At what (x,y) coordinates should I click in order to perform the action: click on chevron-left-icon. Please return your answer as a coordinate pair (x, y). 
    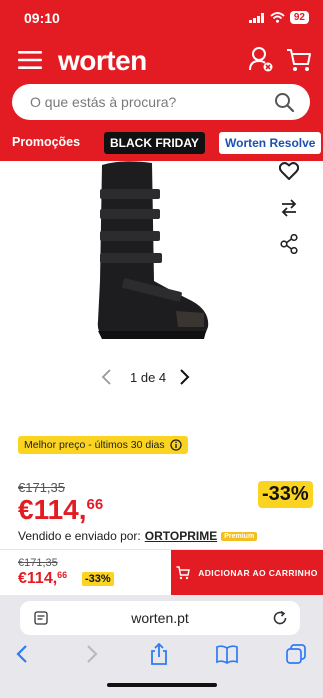
    Looking at the image, I should click on (107, 377).